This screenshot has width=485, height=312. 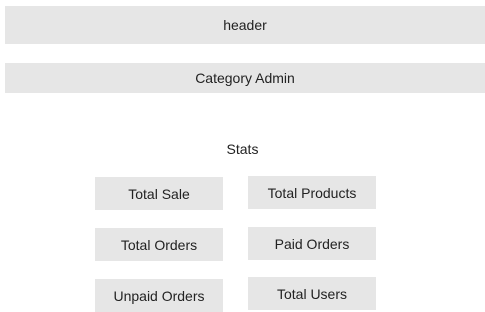 I want to click on category-admin-label: Category Admin, so click(x=245, y=78).